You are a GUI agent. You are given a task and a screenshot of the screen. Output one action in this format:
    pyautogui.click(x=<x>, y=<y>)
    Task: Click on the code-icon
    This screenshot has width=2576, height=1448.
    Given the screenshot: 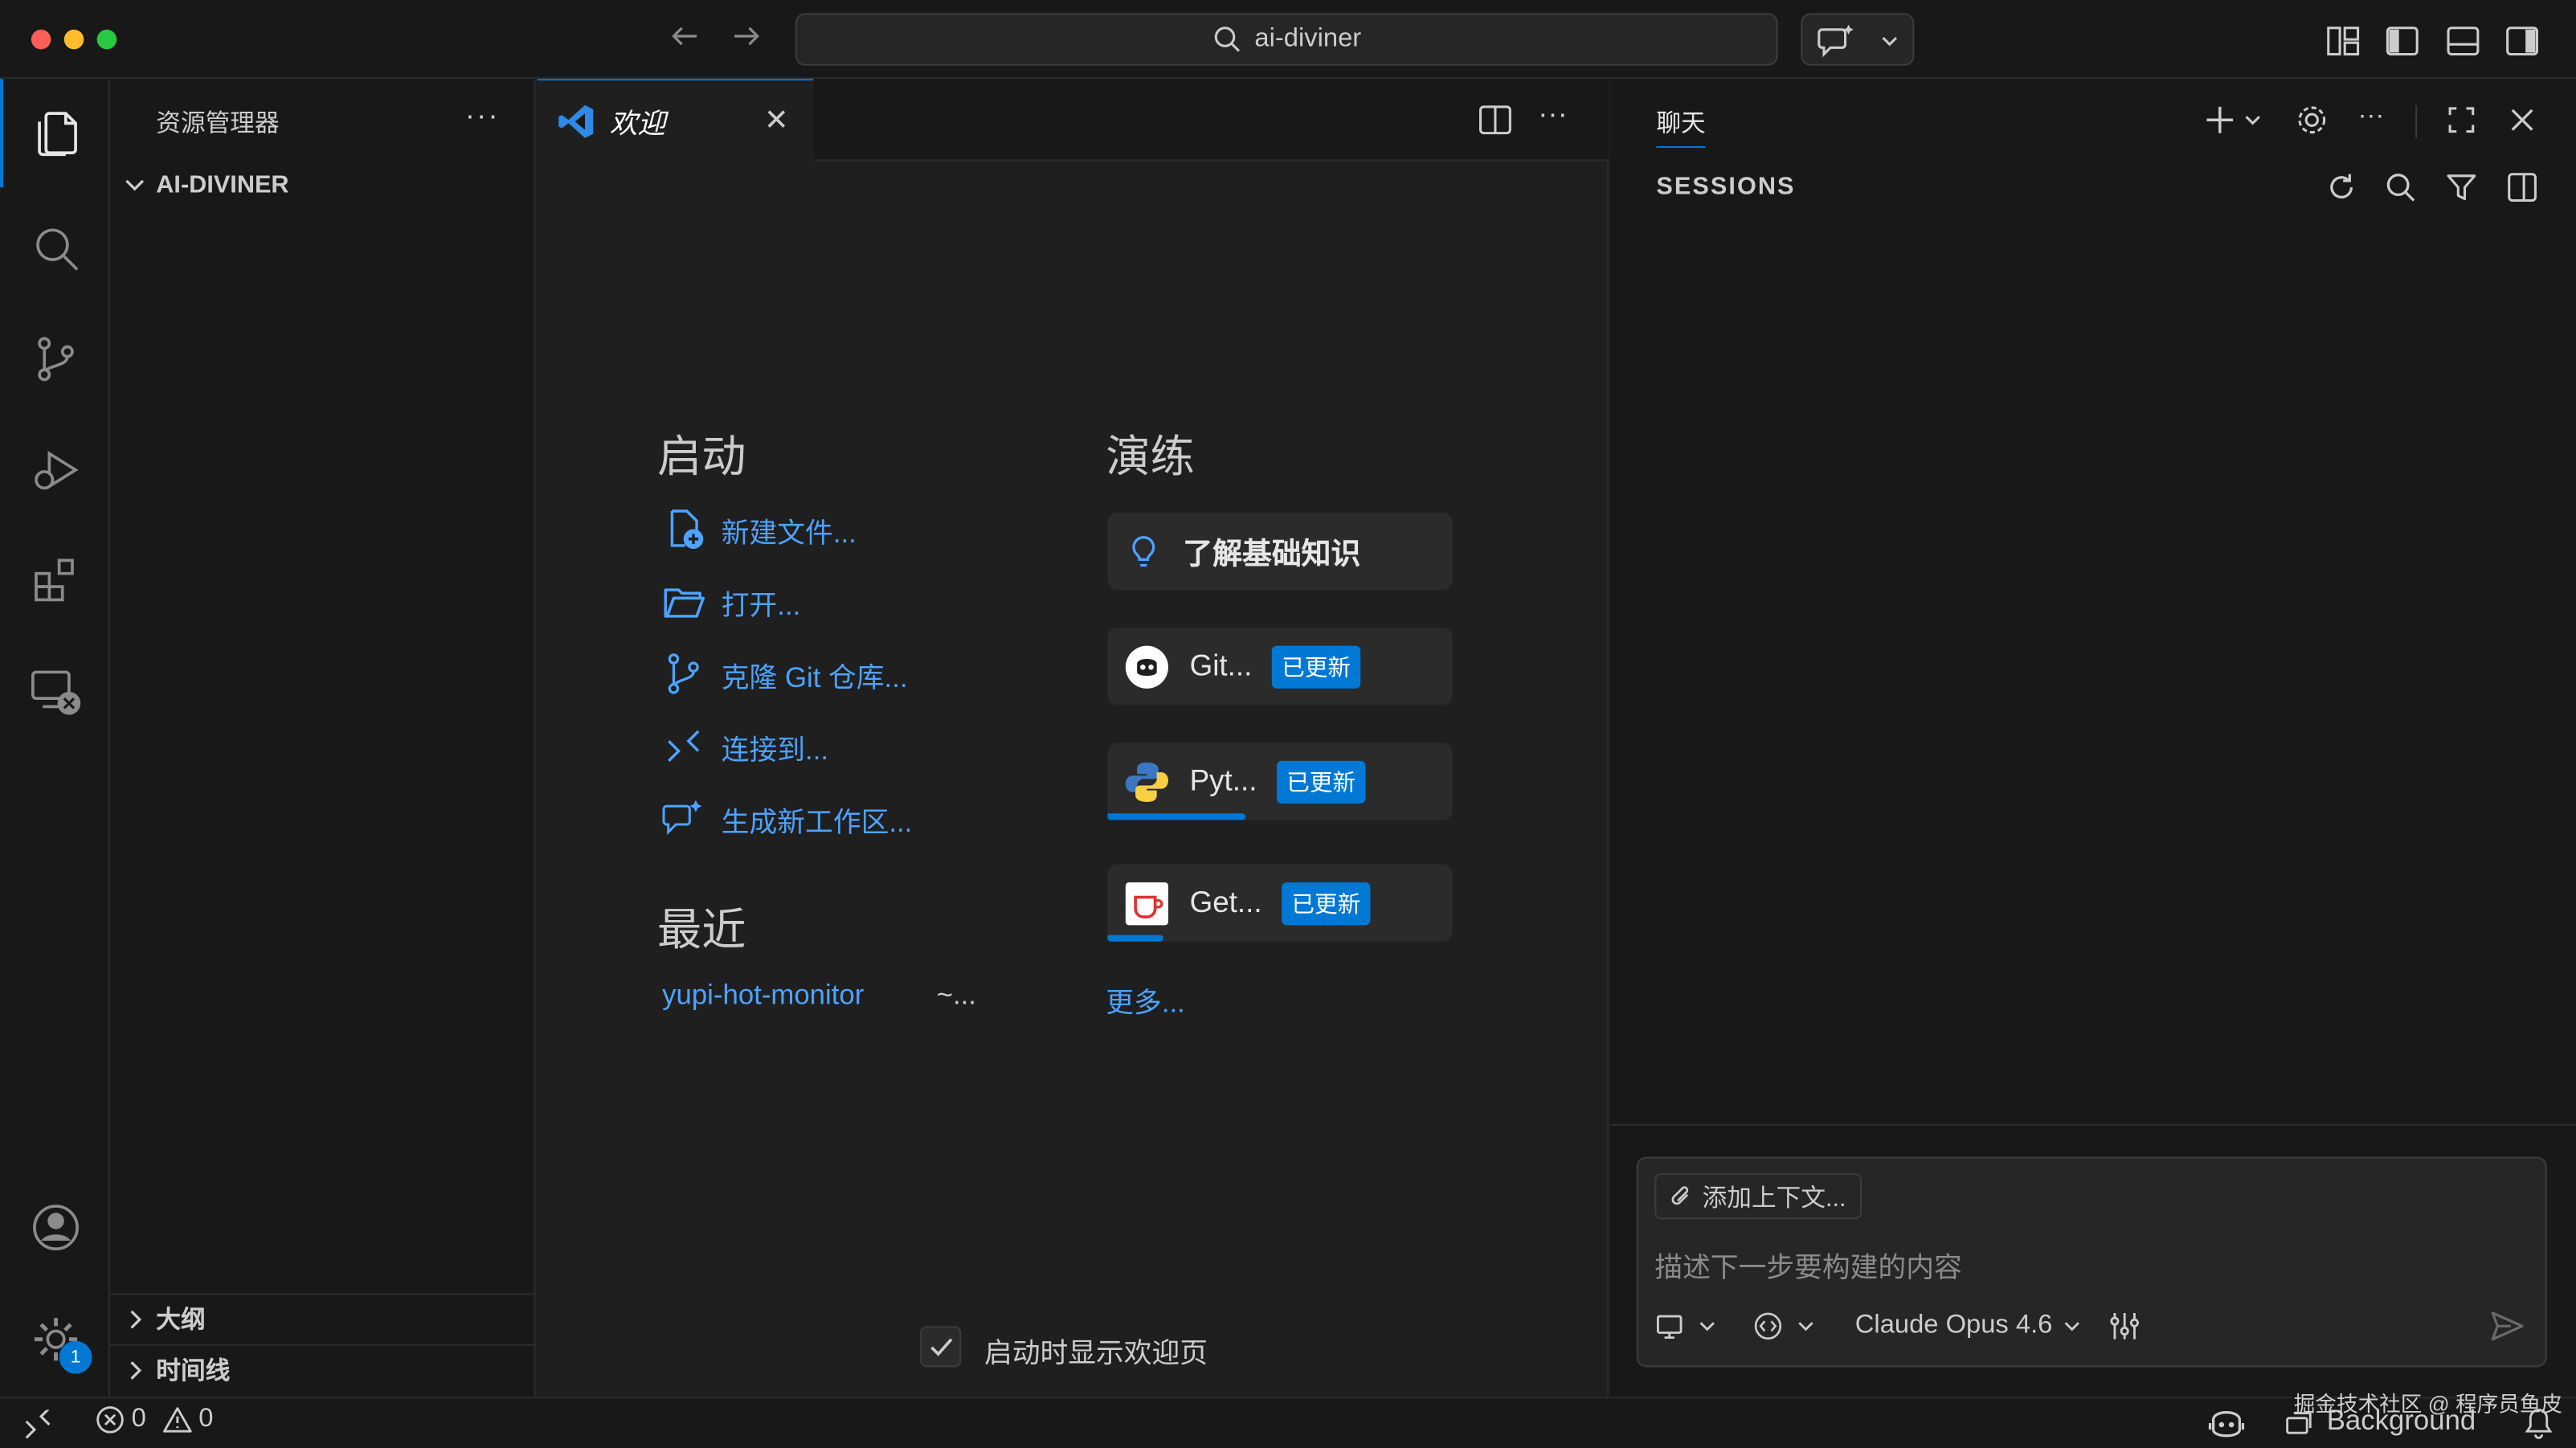 What is the action you would take?
    pyautogui.click(x=1768, y=1326)
    